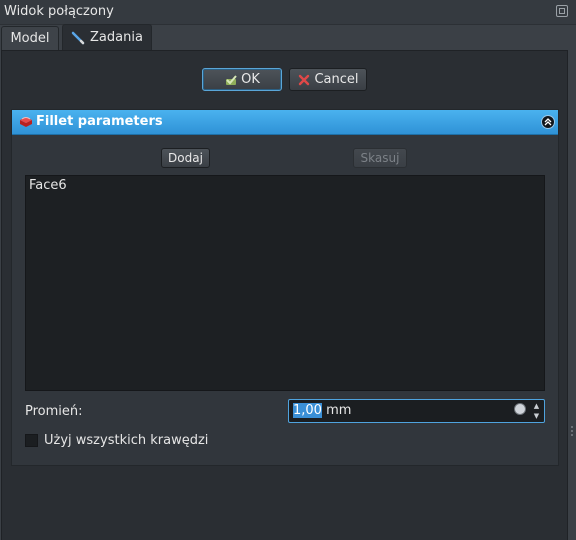  I want to click on tab-tasks: Zadania, so click(107, 37).